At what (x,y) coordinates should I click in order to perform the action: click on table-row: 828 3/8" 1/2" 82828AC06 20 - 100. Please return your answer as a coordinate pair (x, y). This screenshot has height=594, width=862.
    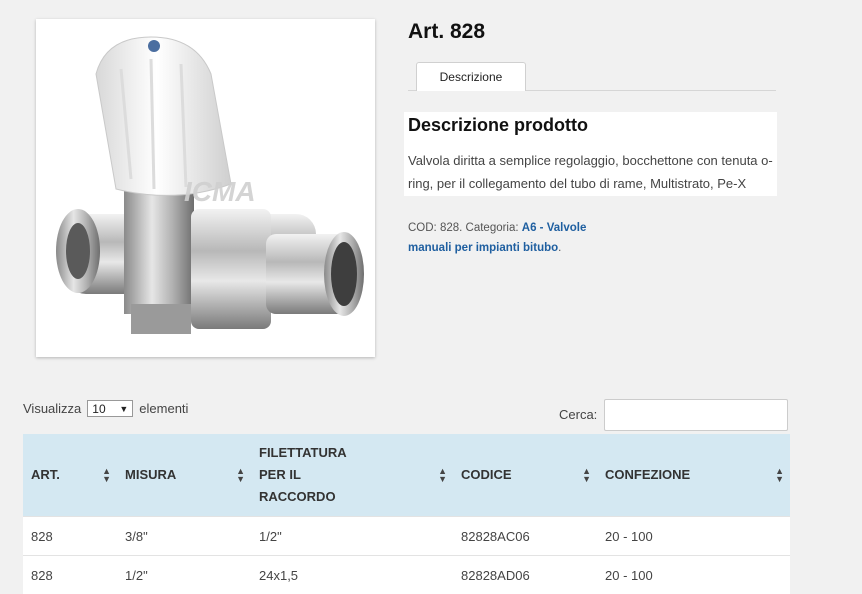
    Looking at the image, I should click on (406, 536).